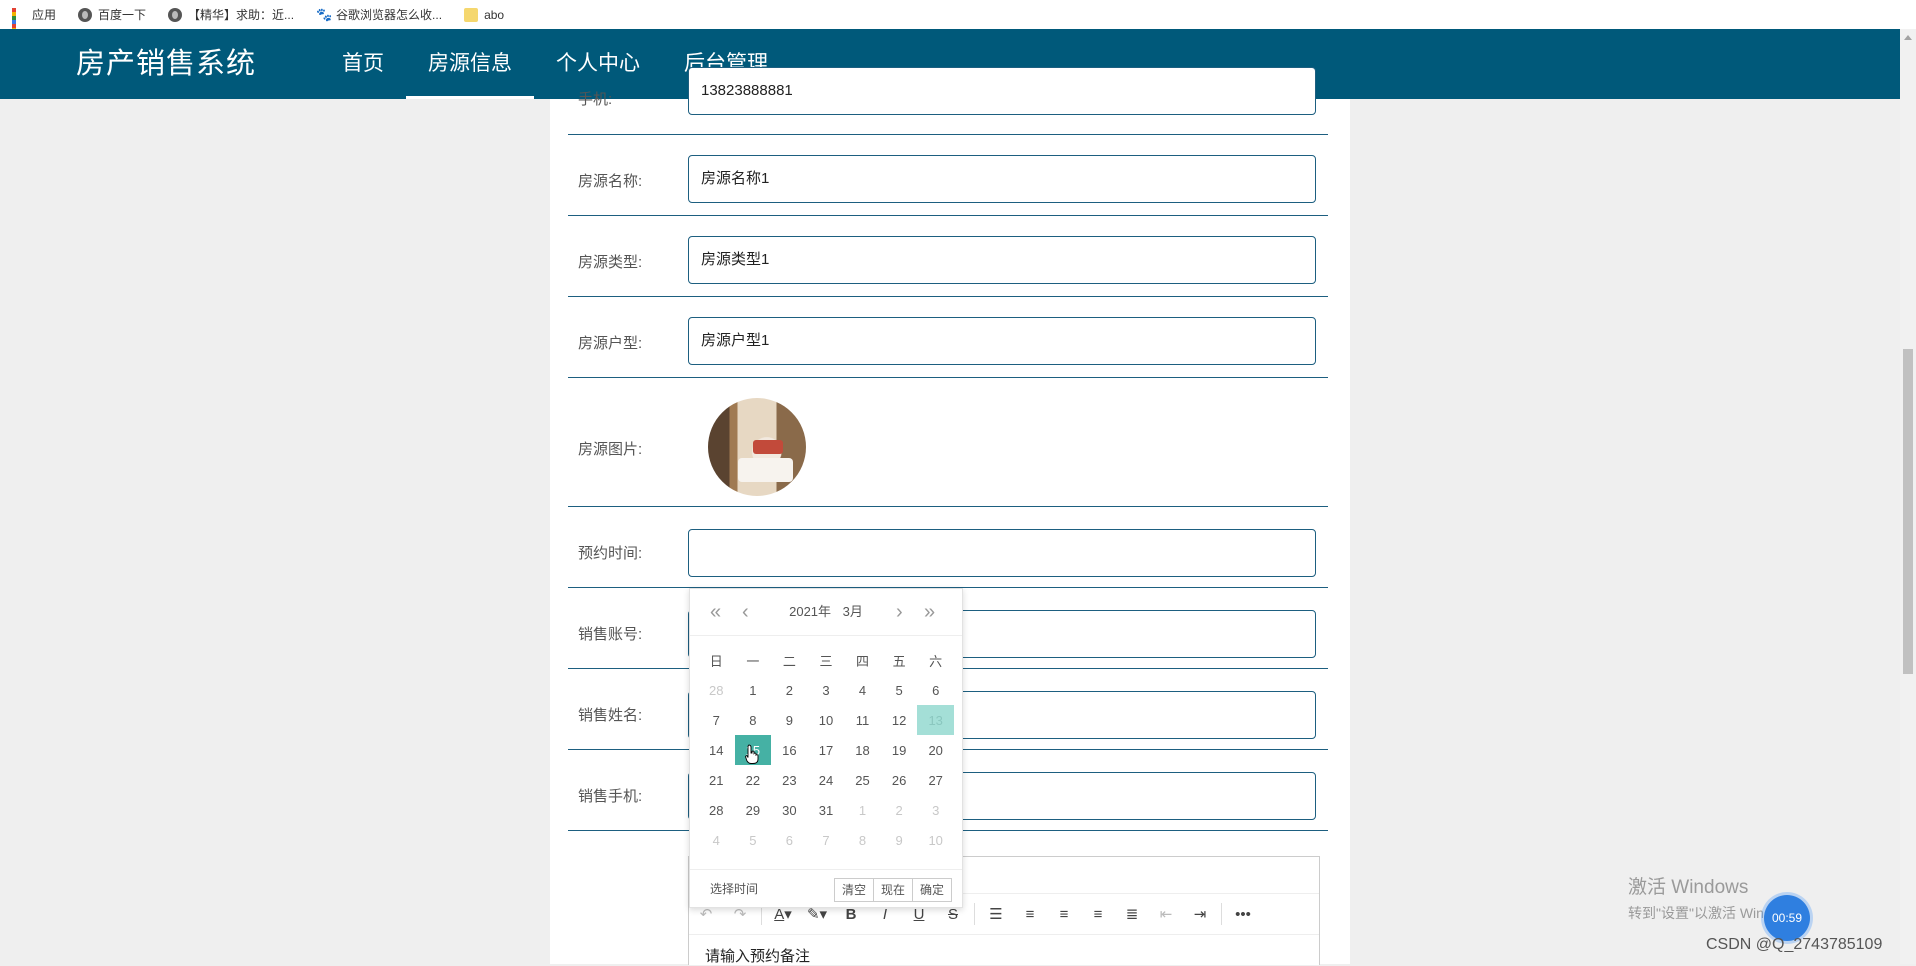  What do you see at coordinates (471, 14) in the screenshot?
I see `folder-icon` at bounding box center [471, 14].